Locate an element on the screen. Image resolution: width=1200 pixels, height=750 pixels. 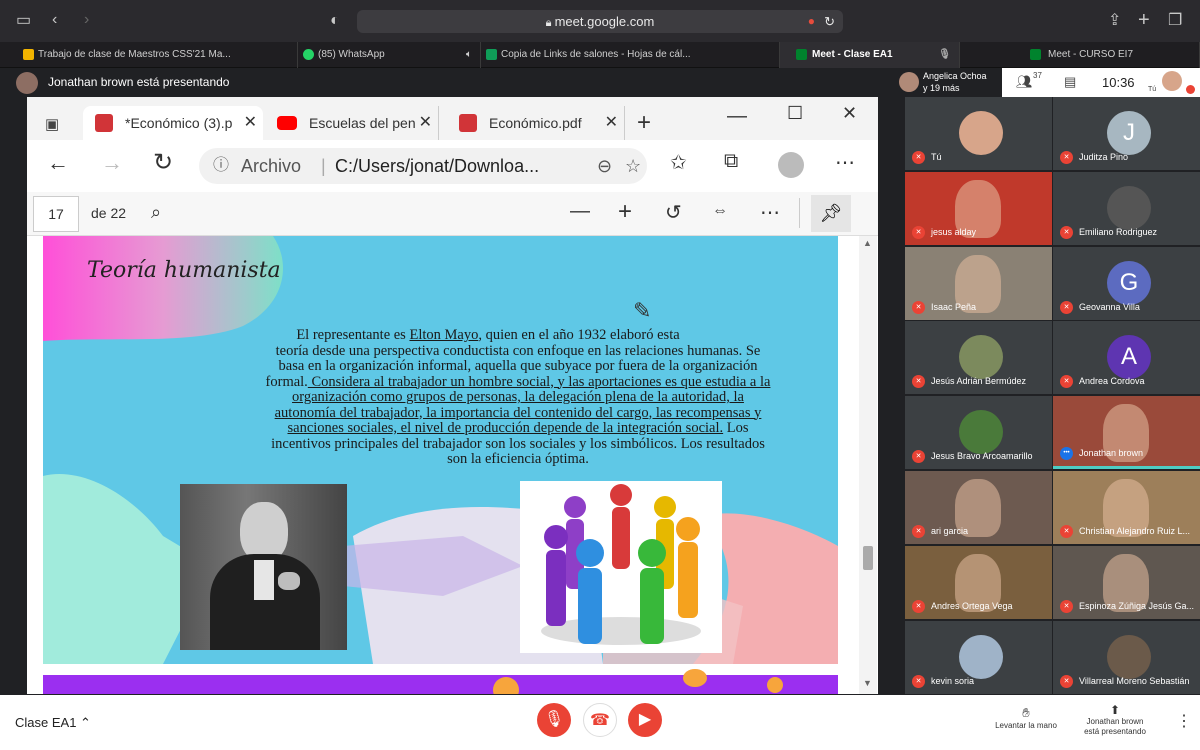
summary-line2: y 19 más is located at coordinates (941, 88).